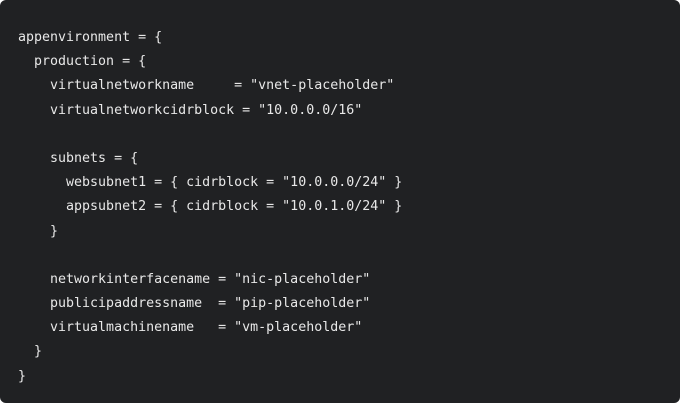  Describe the element at coordinates (206, 86) in the screenshot. I see `code-line: virtualnetworkname = "vnet-placeholder"` at that location.